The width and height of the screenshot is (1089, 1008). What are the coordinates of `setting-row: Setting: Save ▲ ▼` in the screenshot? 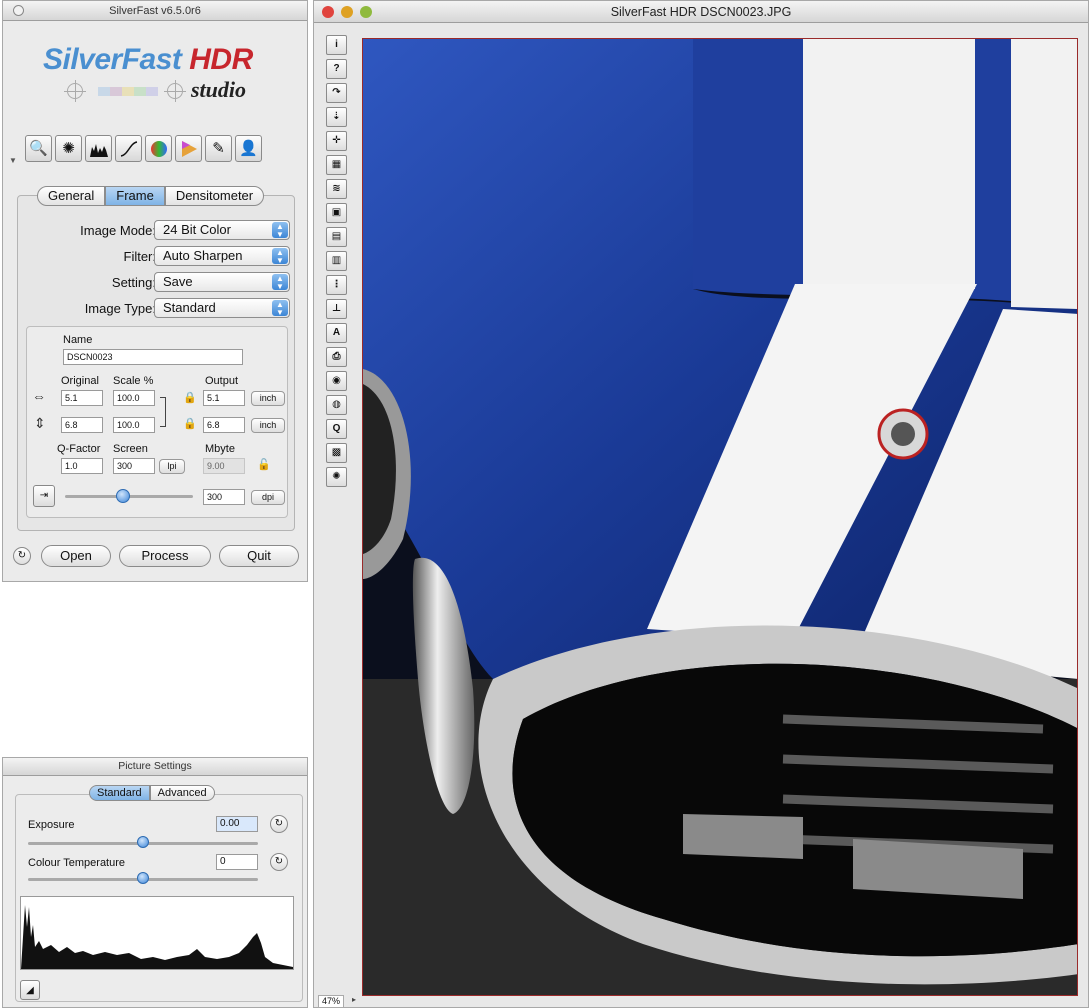 It's located at (157, 283).